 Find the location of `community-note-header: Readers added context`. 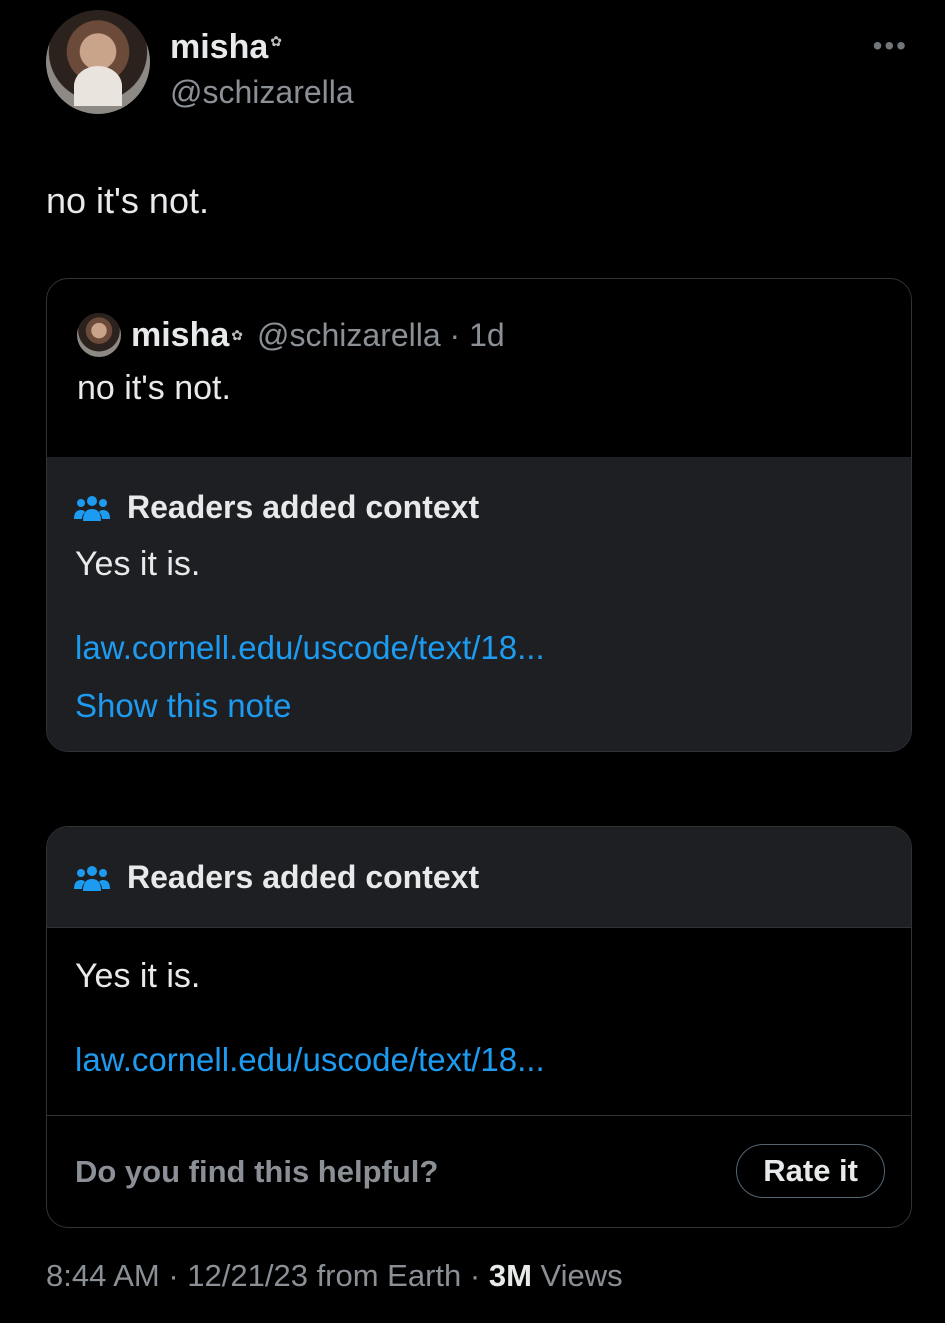

community-note-header: Readers added context is located at coordinates (479, 877).